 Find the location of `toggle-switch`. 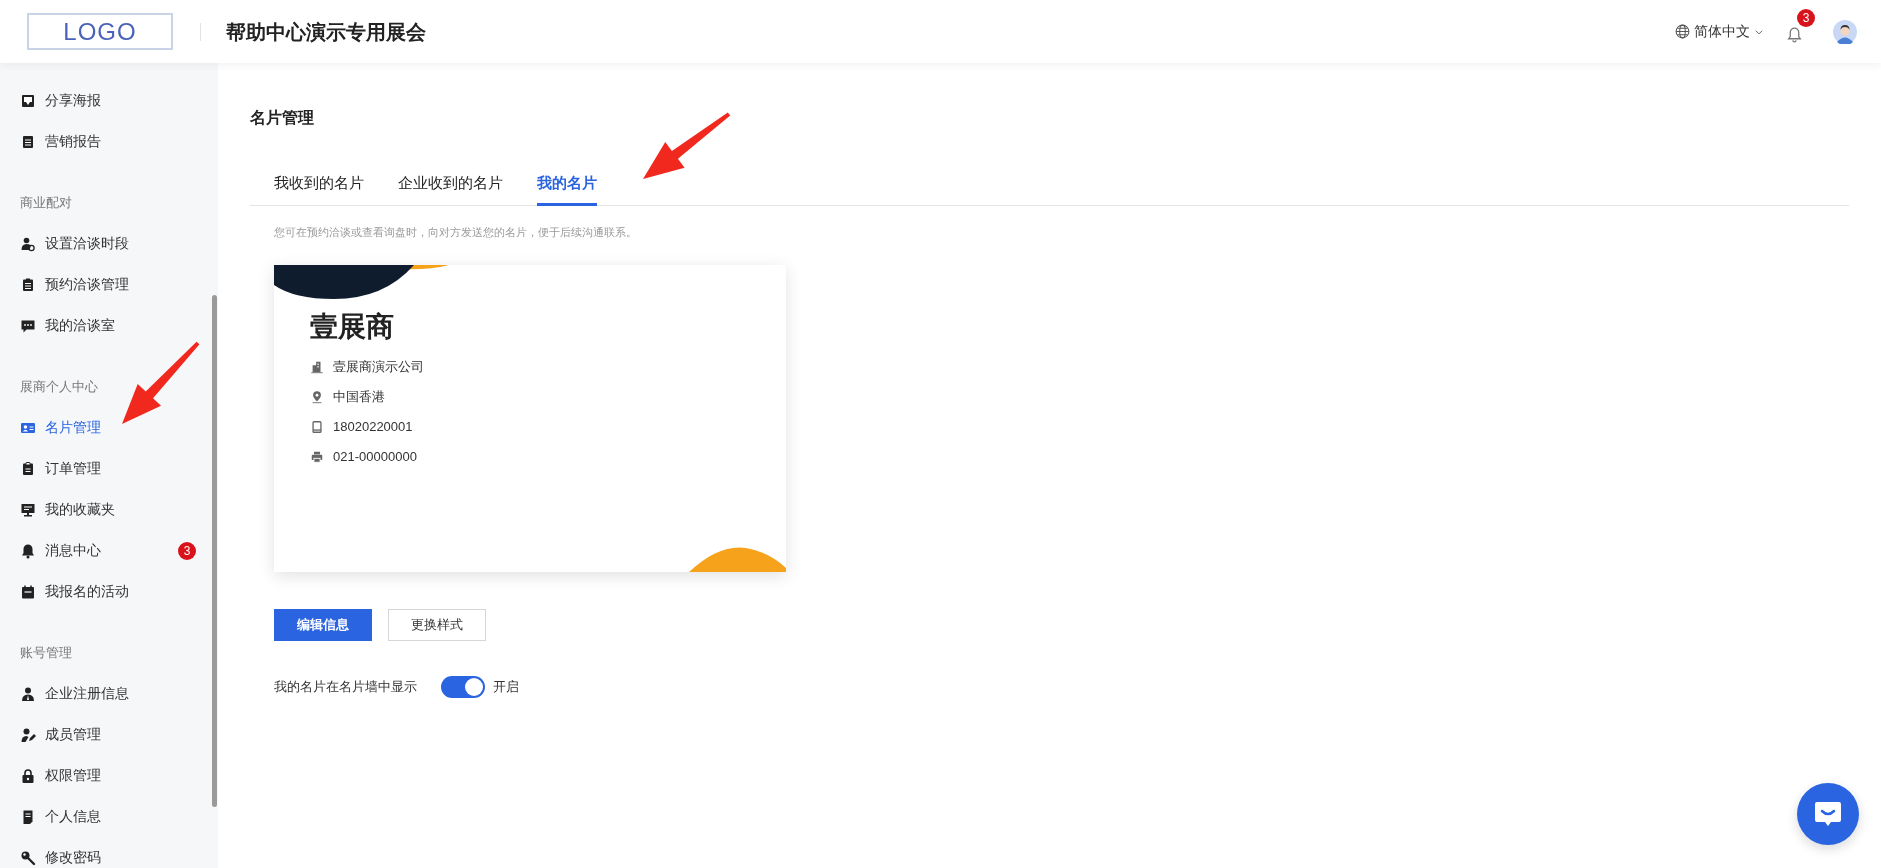

toggle-switch is located at coordinates (463, 686).